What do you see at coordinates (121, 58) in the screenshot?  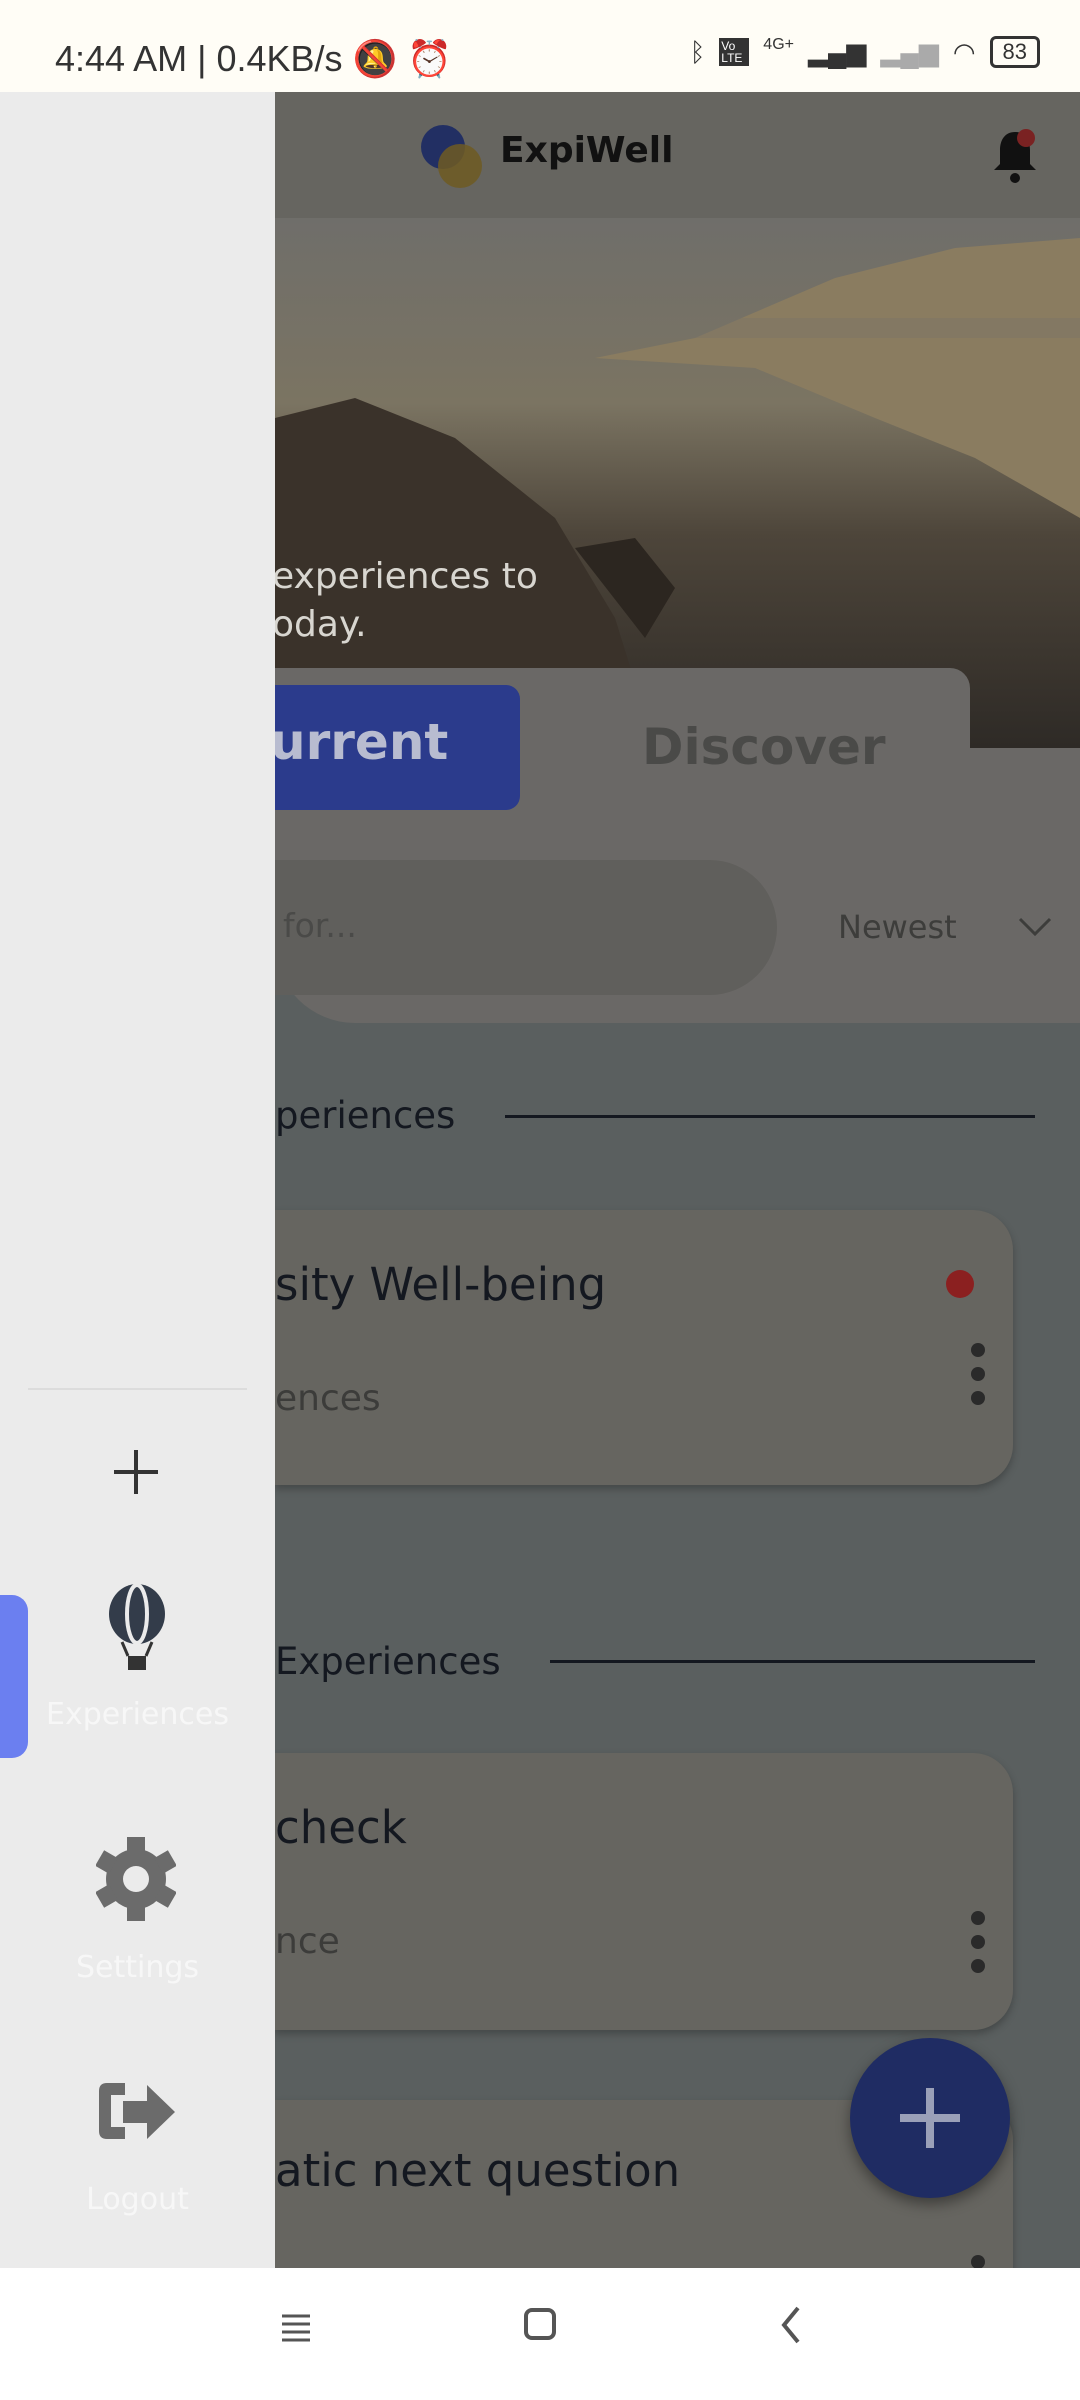 I see `clock: 4:44 AM` at bounding box center [121, 58].